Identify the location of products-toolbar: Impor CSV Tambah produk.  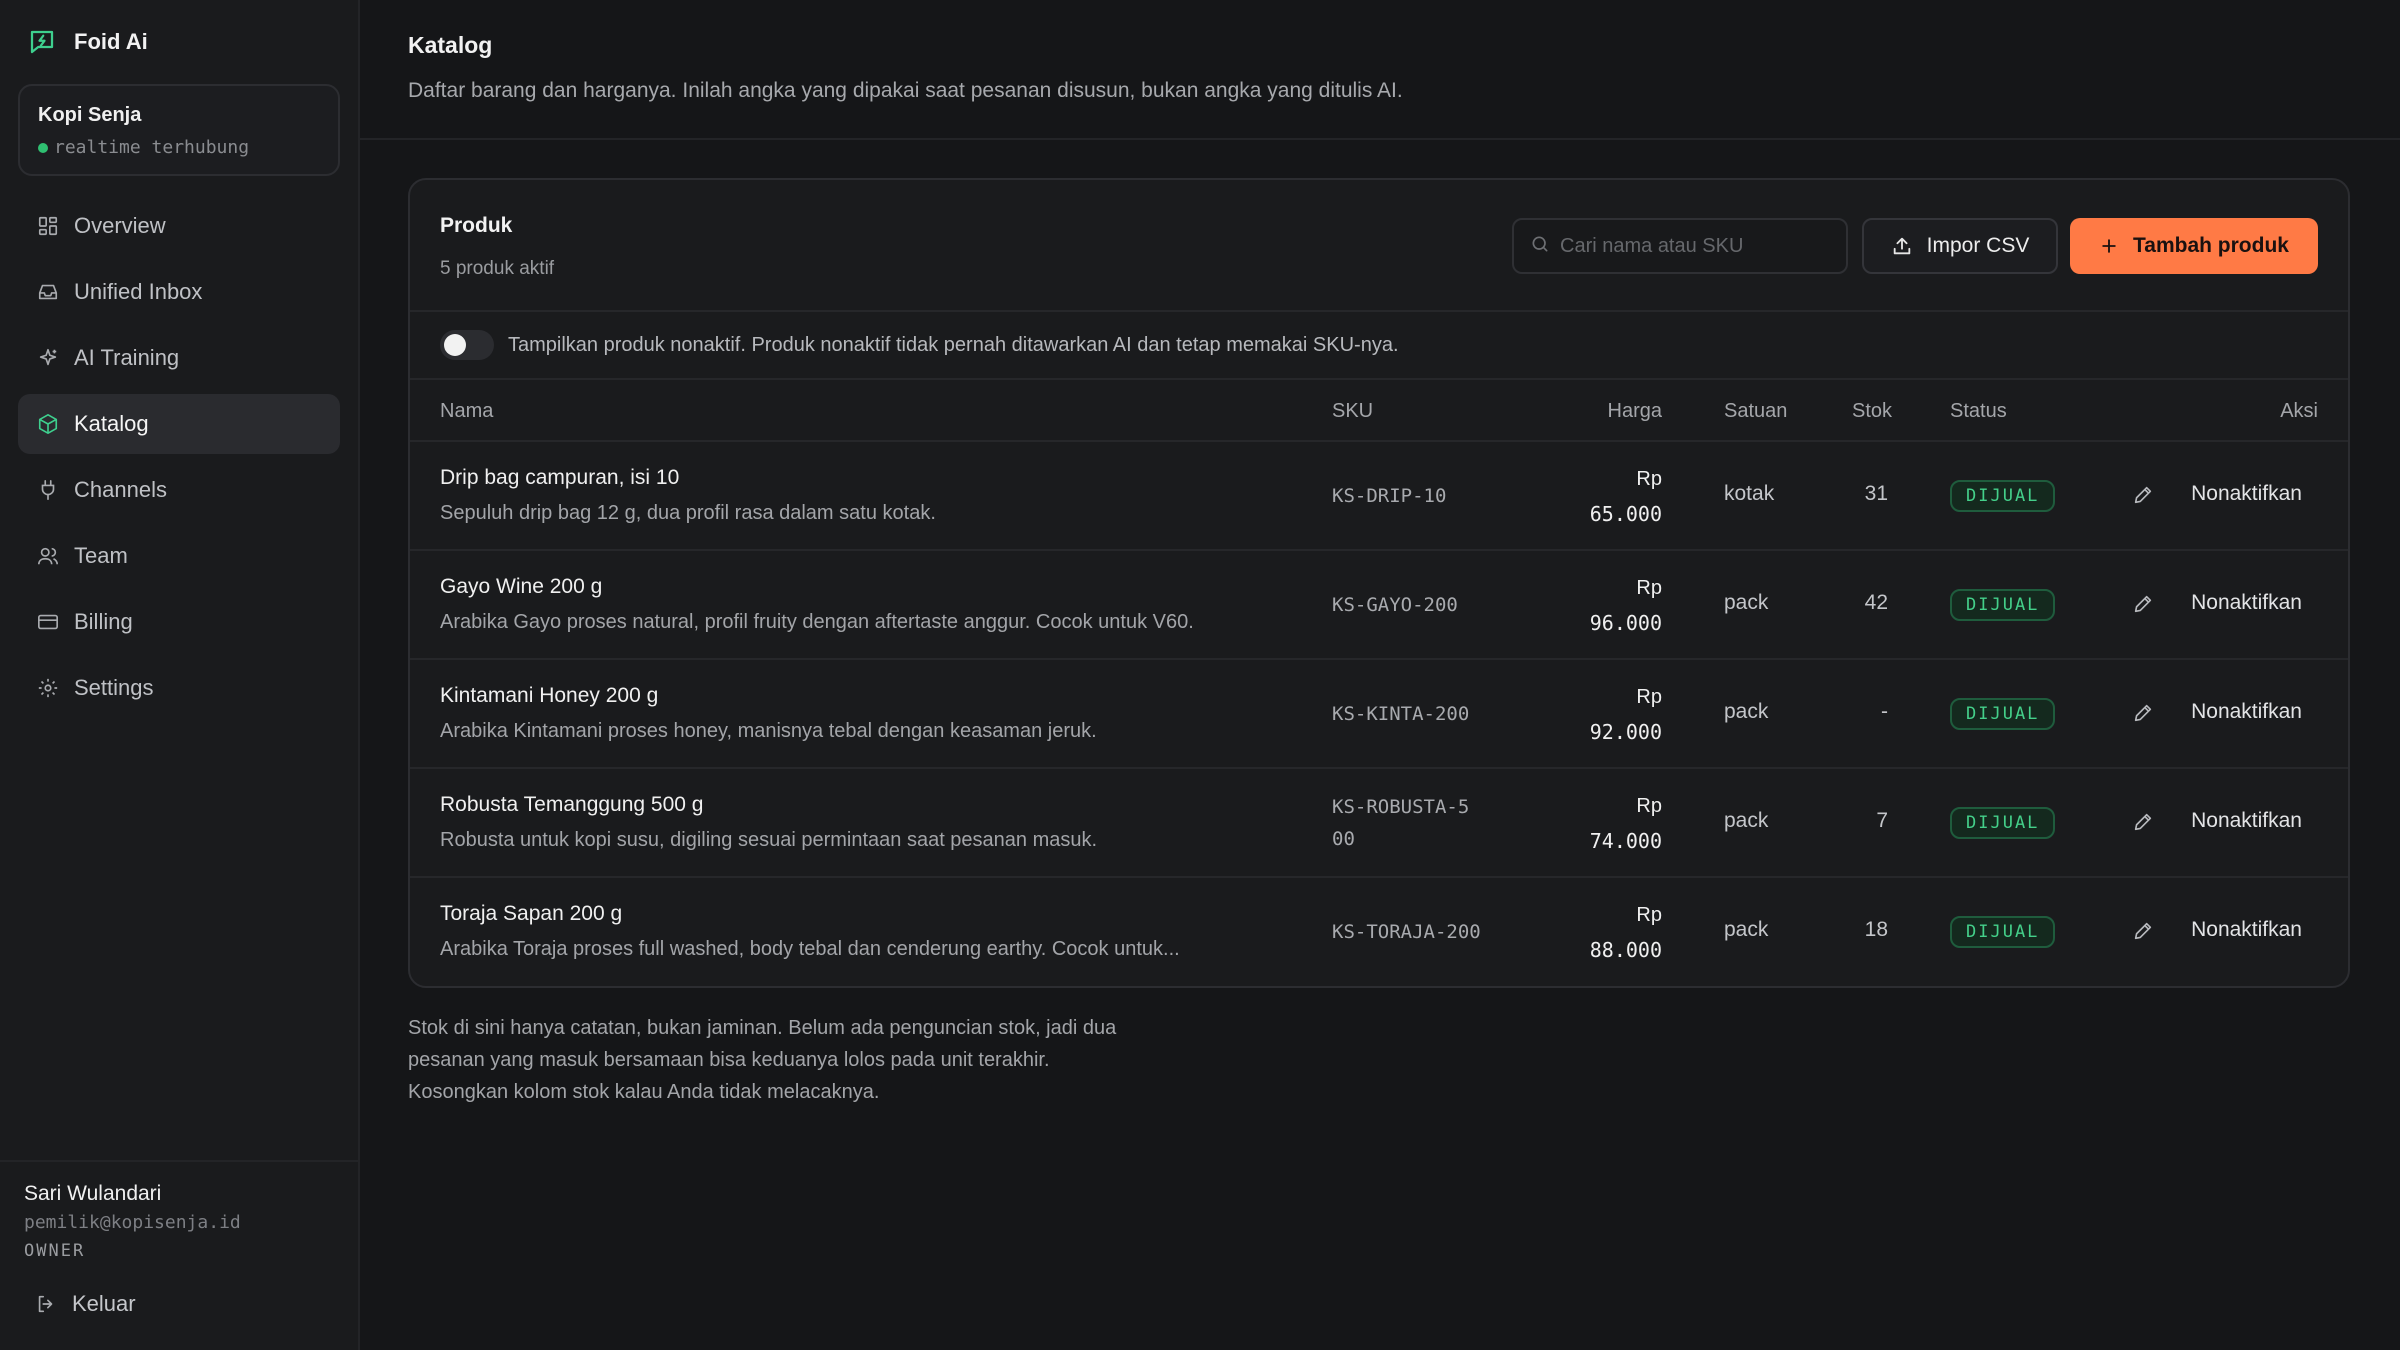
(1915, 246).